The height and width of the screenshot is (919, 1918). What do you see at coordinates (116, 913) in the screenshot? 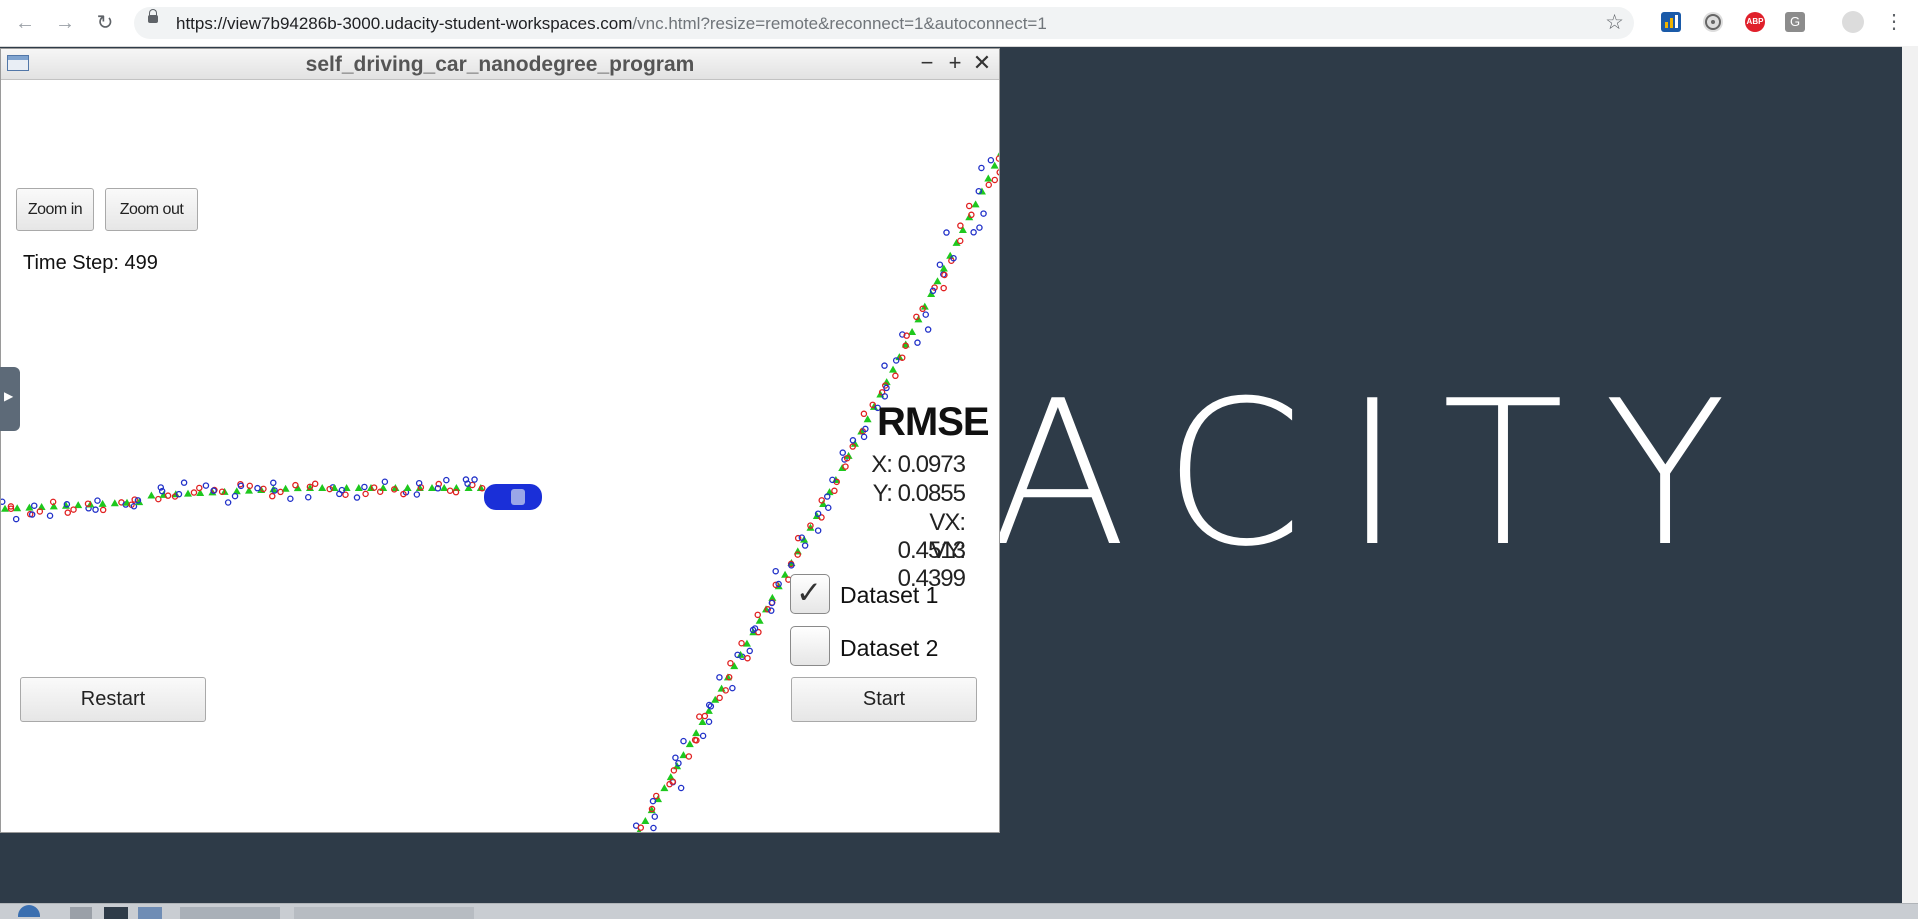
I see `terminal-icon` at bounding box center [116, 913].